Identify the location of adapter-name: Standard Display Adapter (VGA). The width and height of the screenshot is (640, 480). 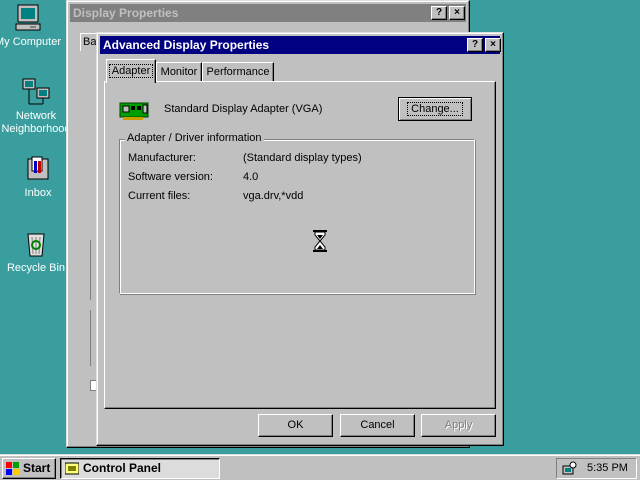
(243, 109).